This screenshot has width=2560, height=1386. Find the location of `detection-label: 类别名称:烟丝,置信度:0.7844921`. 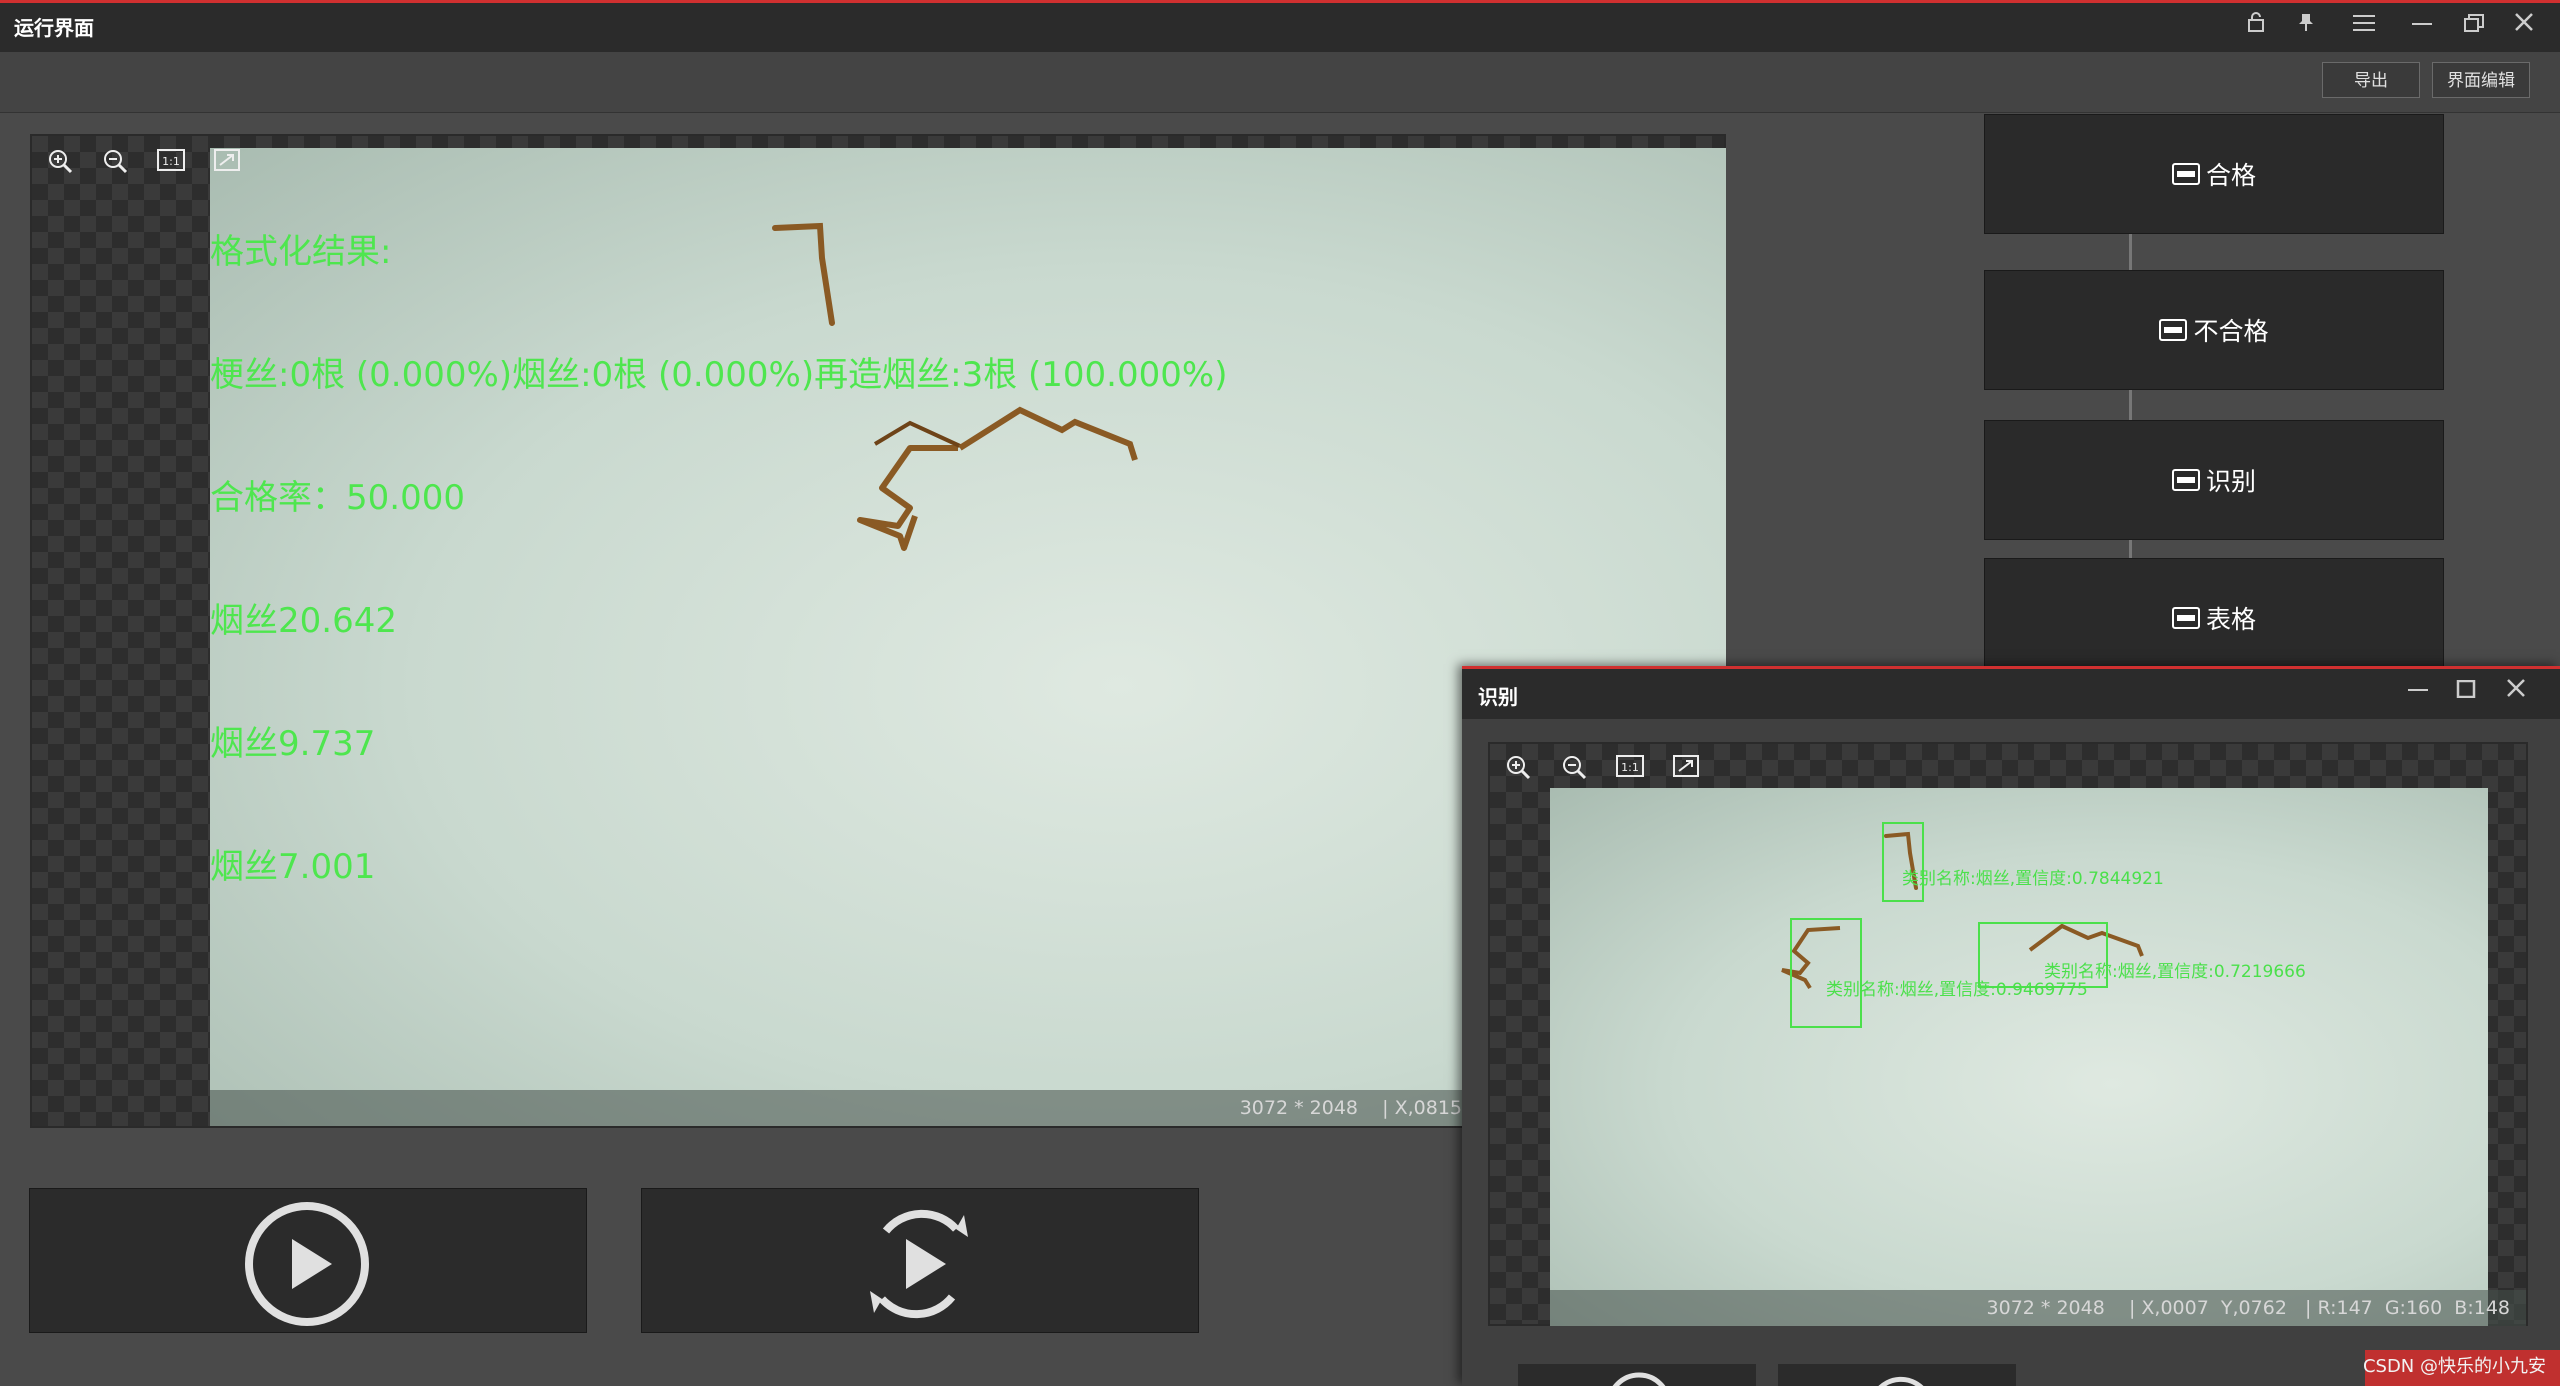

detection-label: 类别名称:烟丝,置信度:0.7844921 is located at coordinates (2033, 879).